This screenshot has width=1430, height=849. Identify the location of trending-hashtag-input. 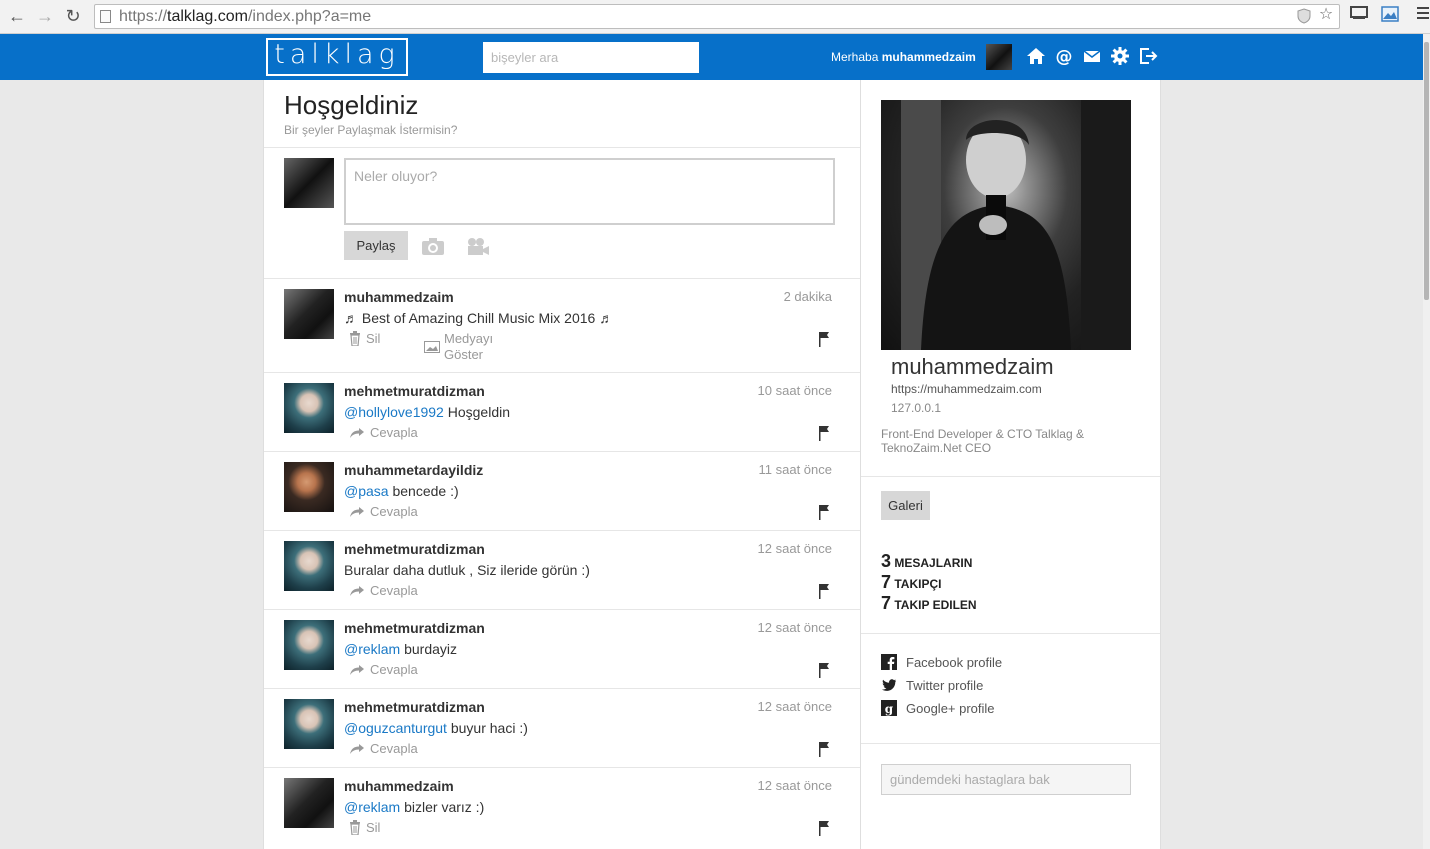
(1006, 779).